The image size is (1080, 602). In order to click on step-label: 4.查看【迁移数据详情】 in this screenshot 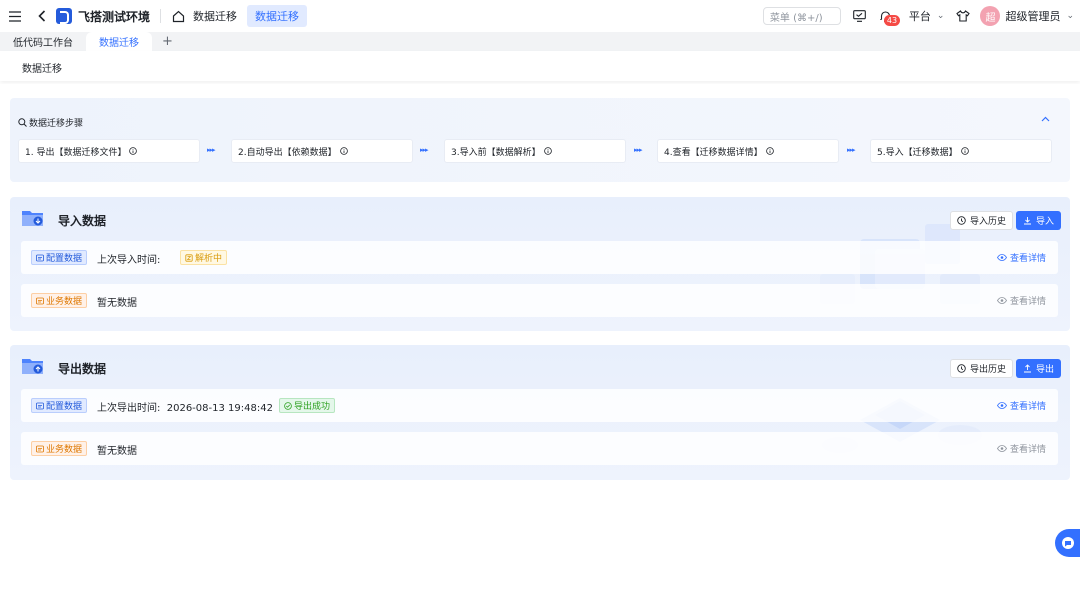, I will do `click(713, 152)`.